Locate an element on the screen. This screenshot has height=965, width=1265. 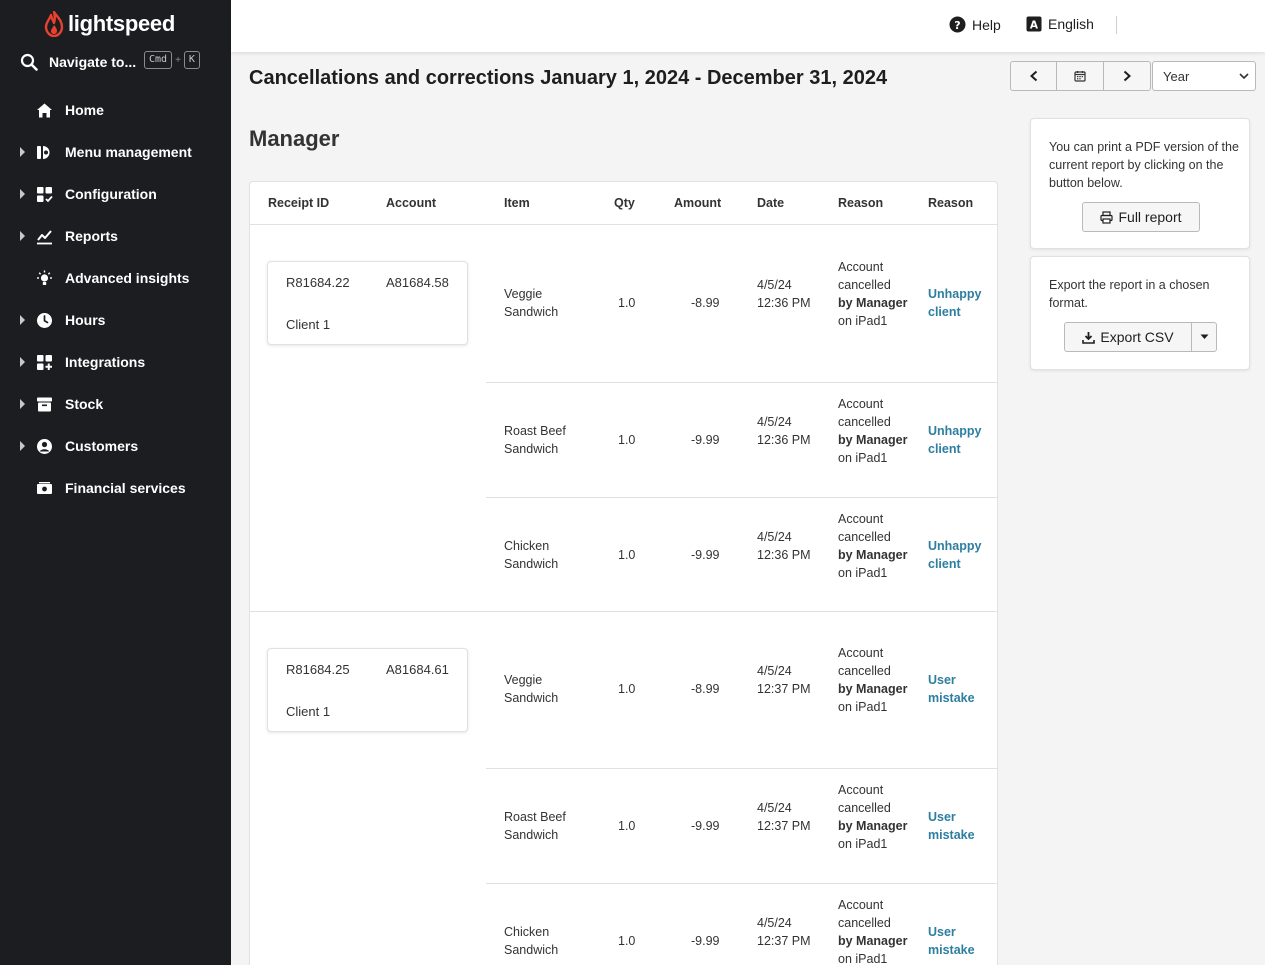
export-format-dropdown is located at coordinates (1204, 337).